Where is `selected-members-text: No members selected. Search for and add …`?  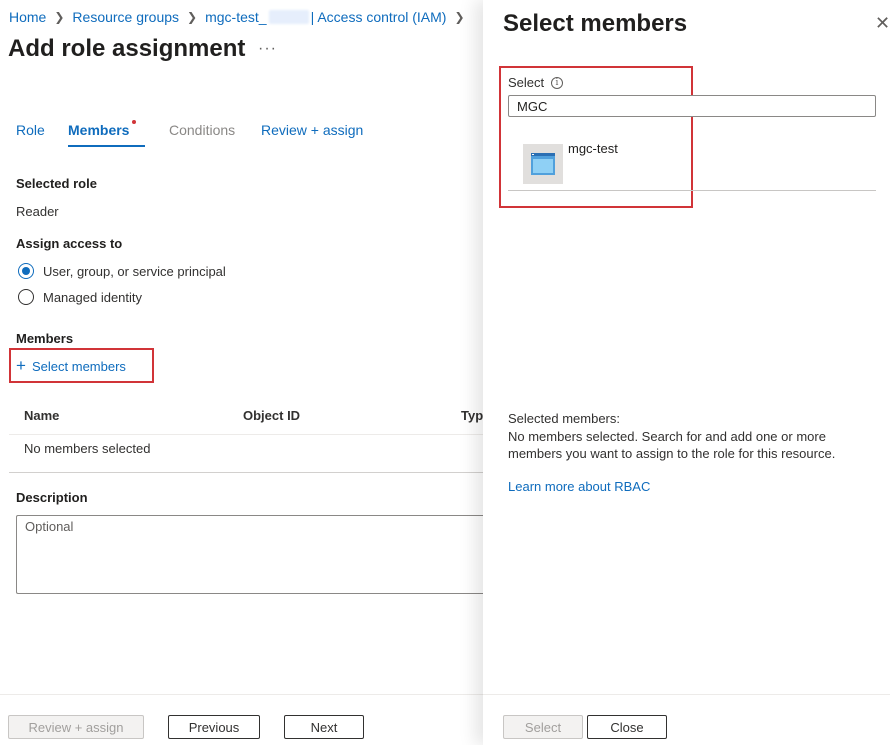
selected-members-text: No members selected. Search for and add … is located at coordinates (672, 445).